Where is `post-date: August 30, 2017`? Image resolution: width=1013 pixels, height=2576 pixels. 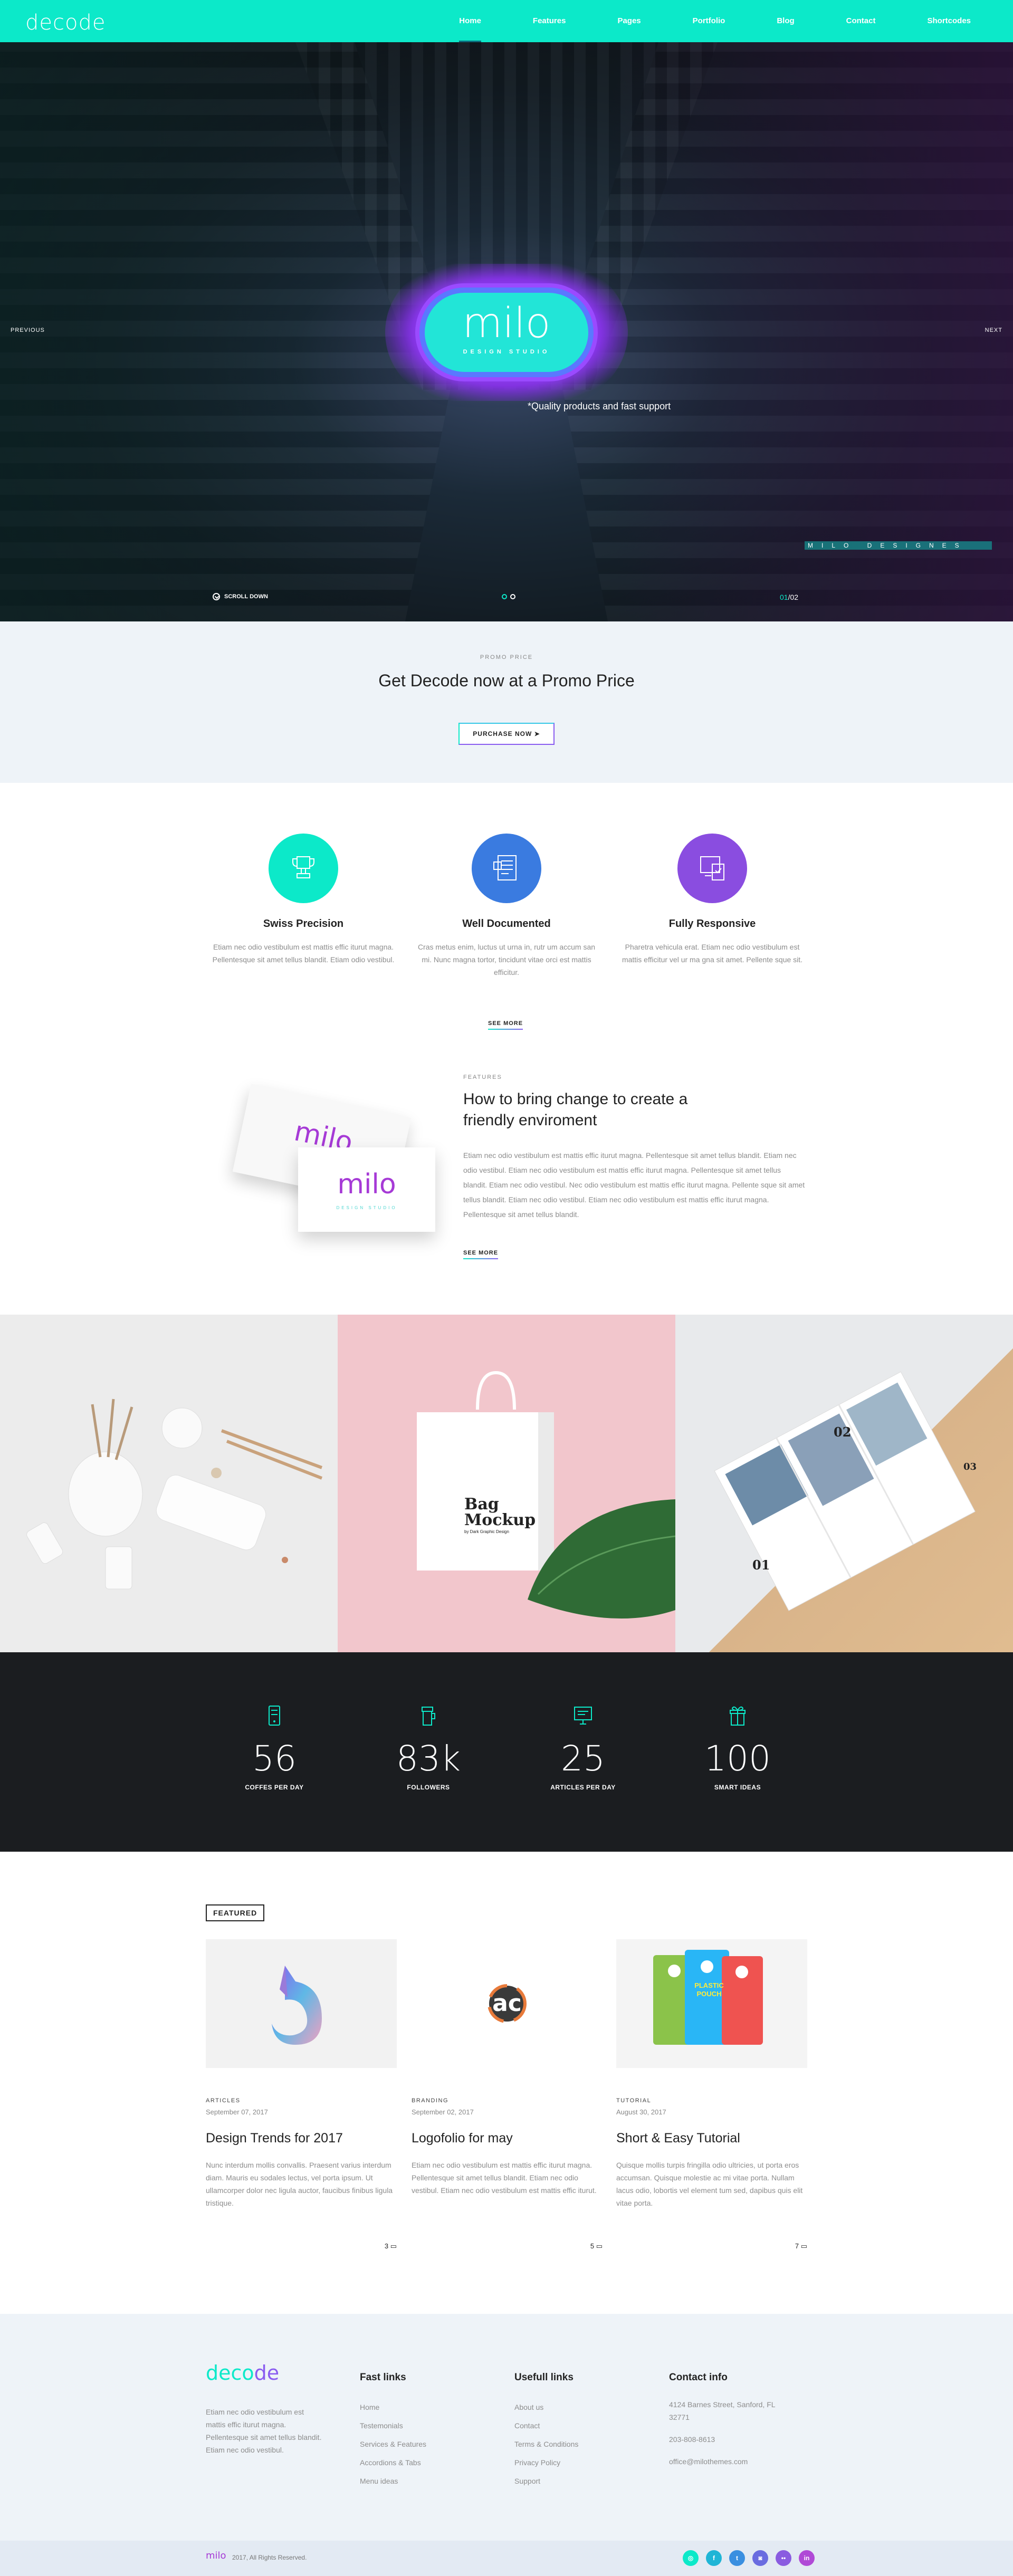
post-date: August 30, 2017 is located at coordinates (641, 2112).